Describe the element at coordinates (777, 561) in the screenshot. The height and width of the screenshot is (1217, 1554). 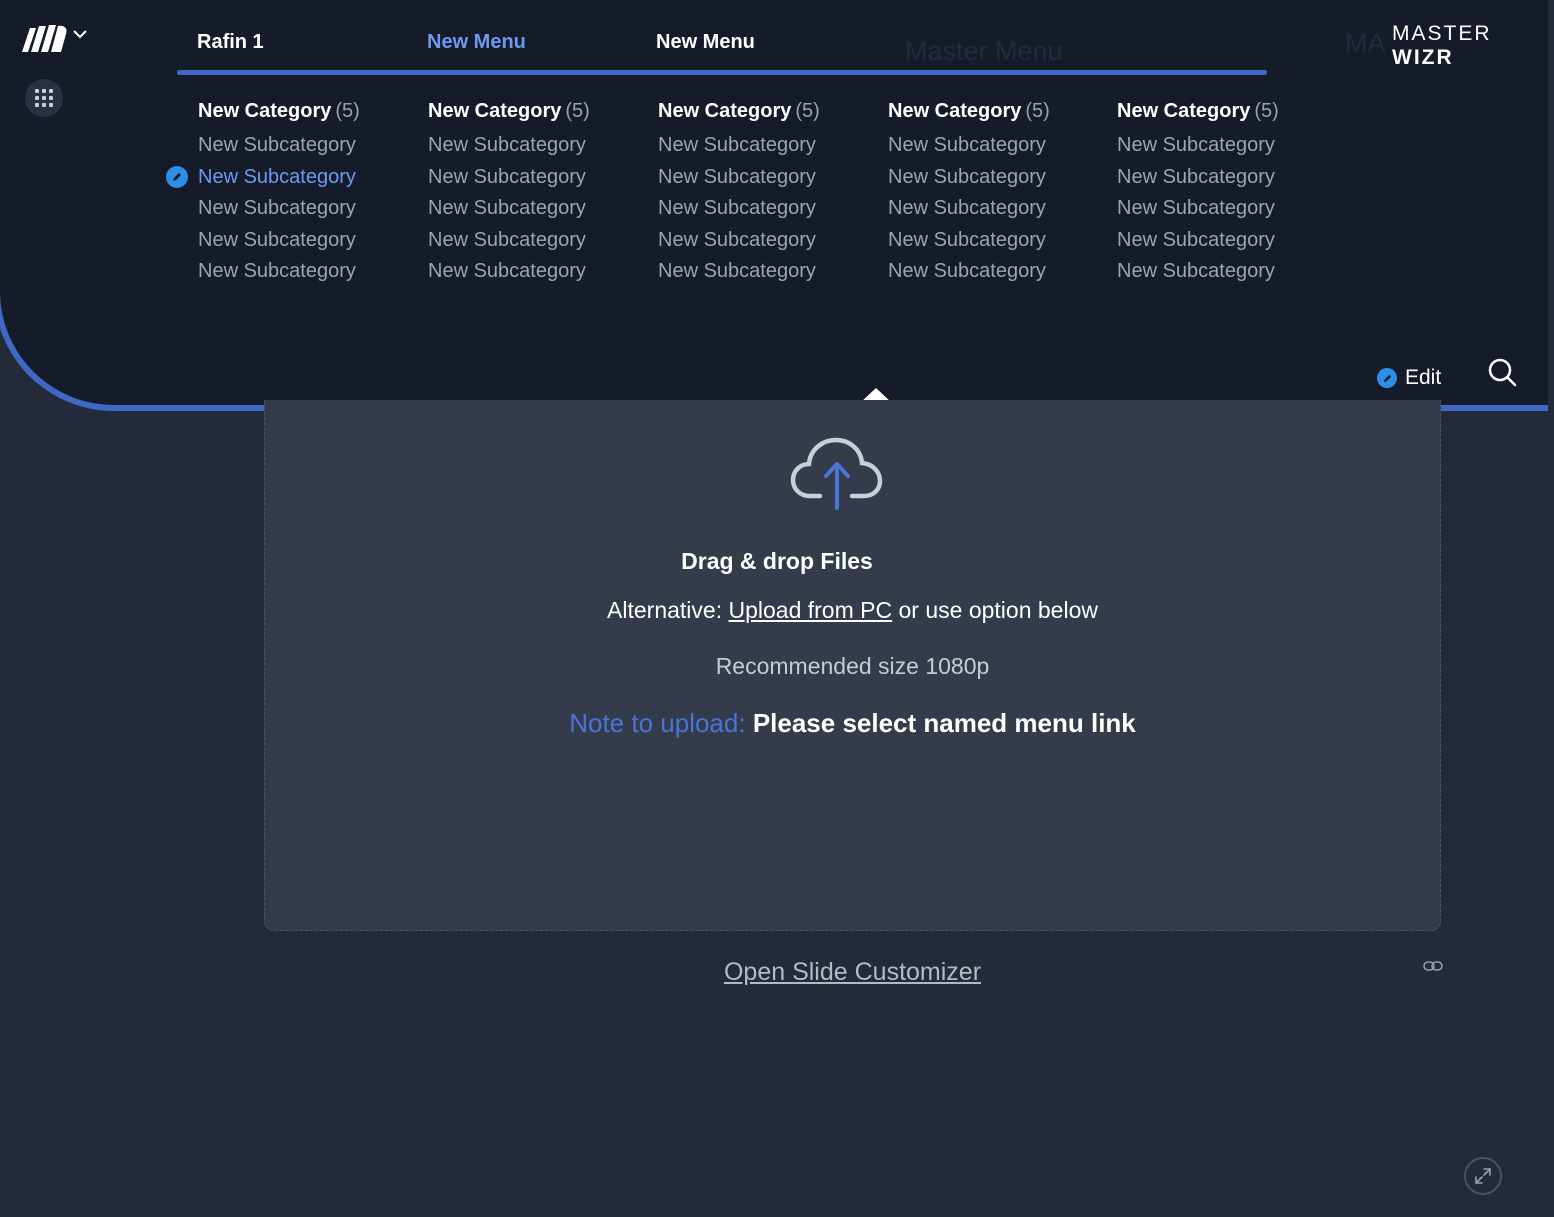
I see `dropzone-title: Drag & drop Files` at that location.